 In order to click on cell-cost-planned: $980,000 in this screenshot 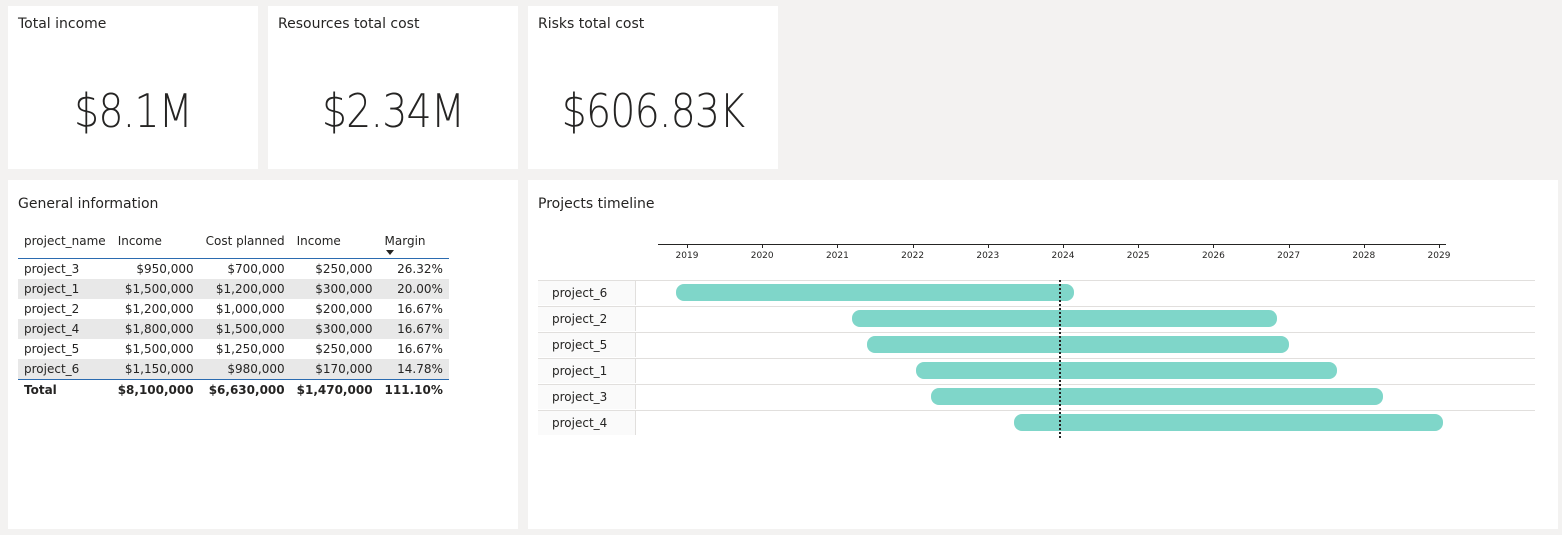, I will do `click(256, 369)`.